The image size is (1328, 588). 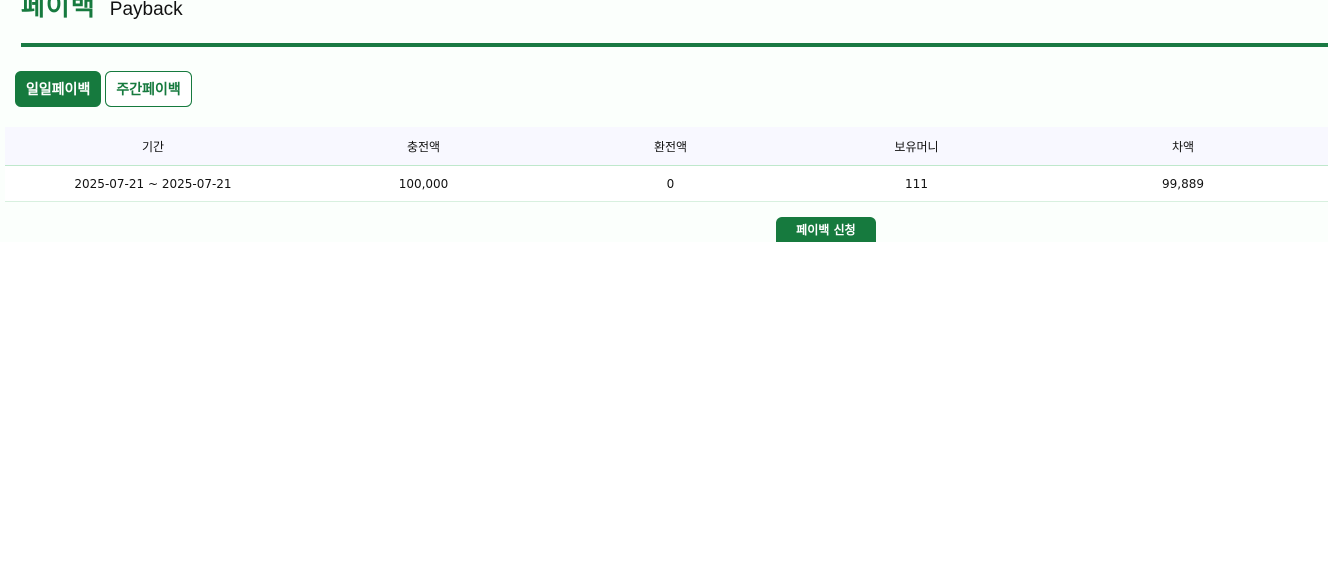 I want to click on header-divider, so click(x=674, y=45).